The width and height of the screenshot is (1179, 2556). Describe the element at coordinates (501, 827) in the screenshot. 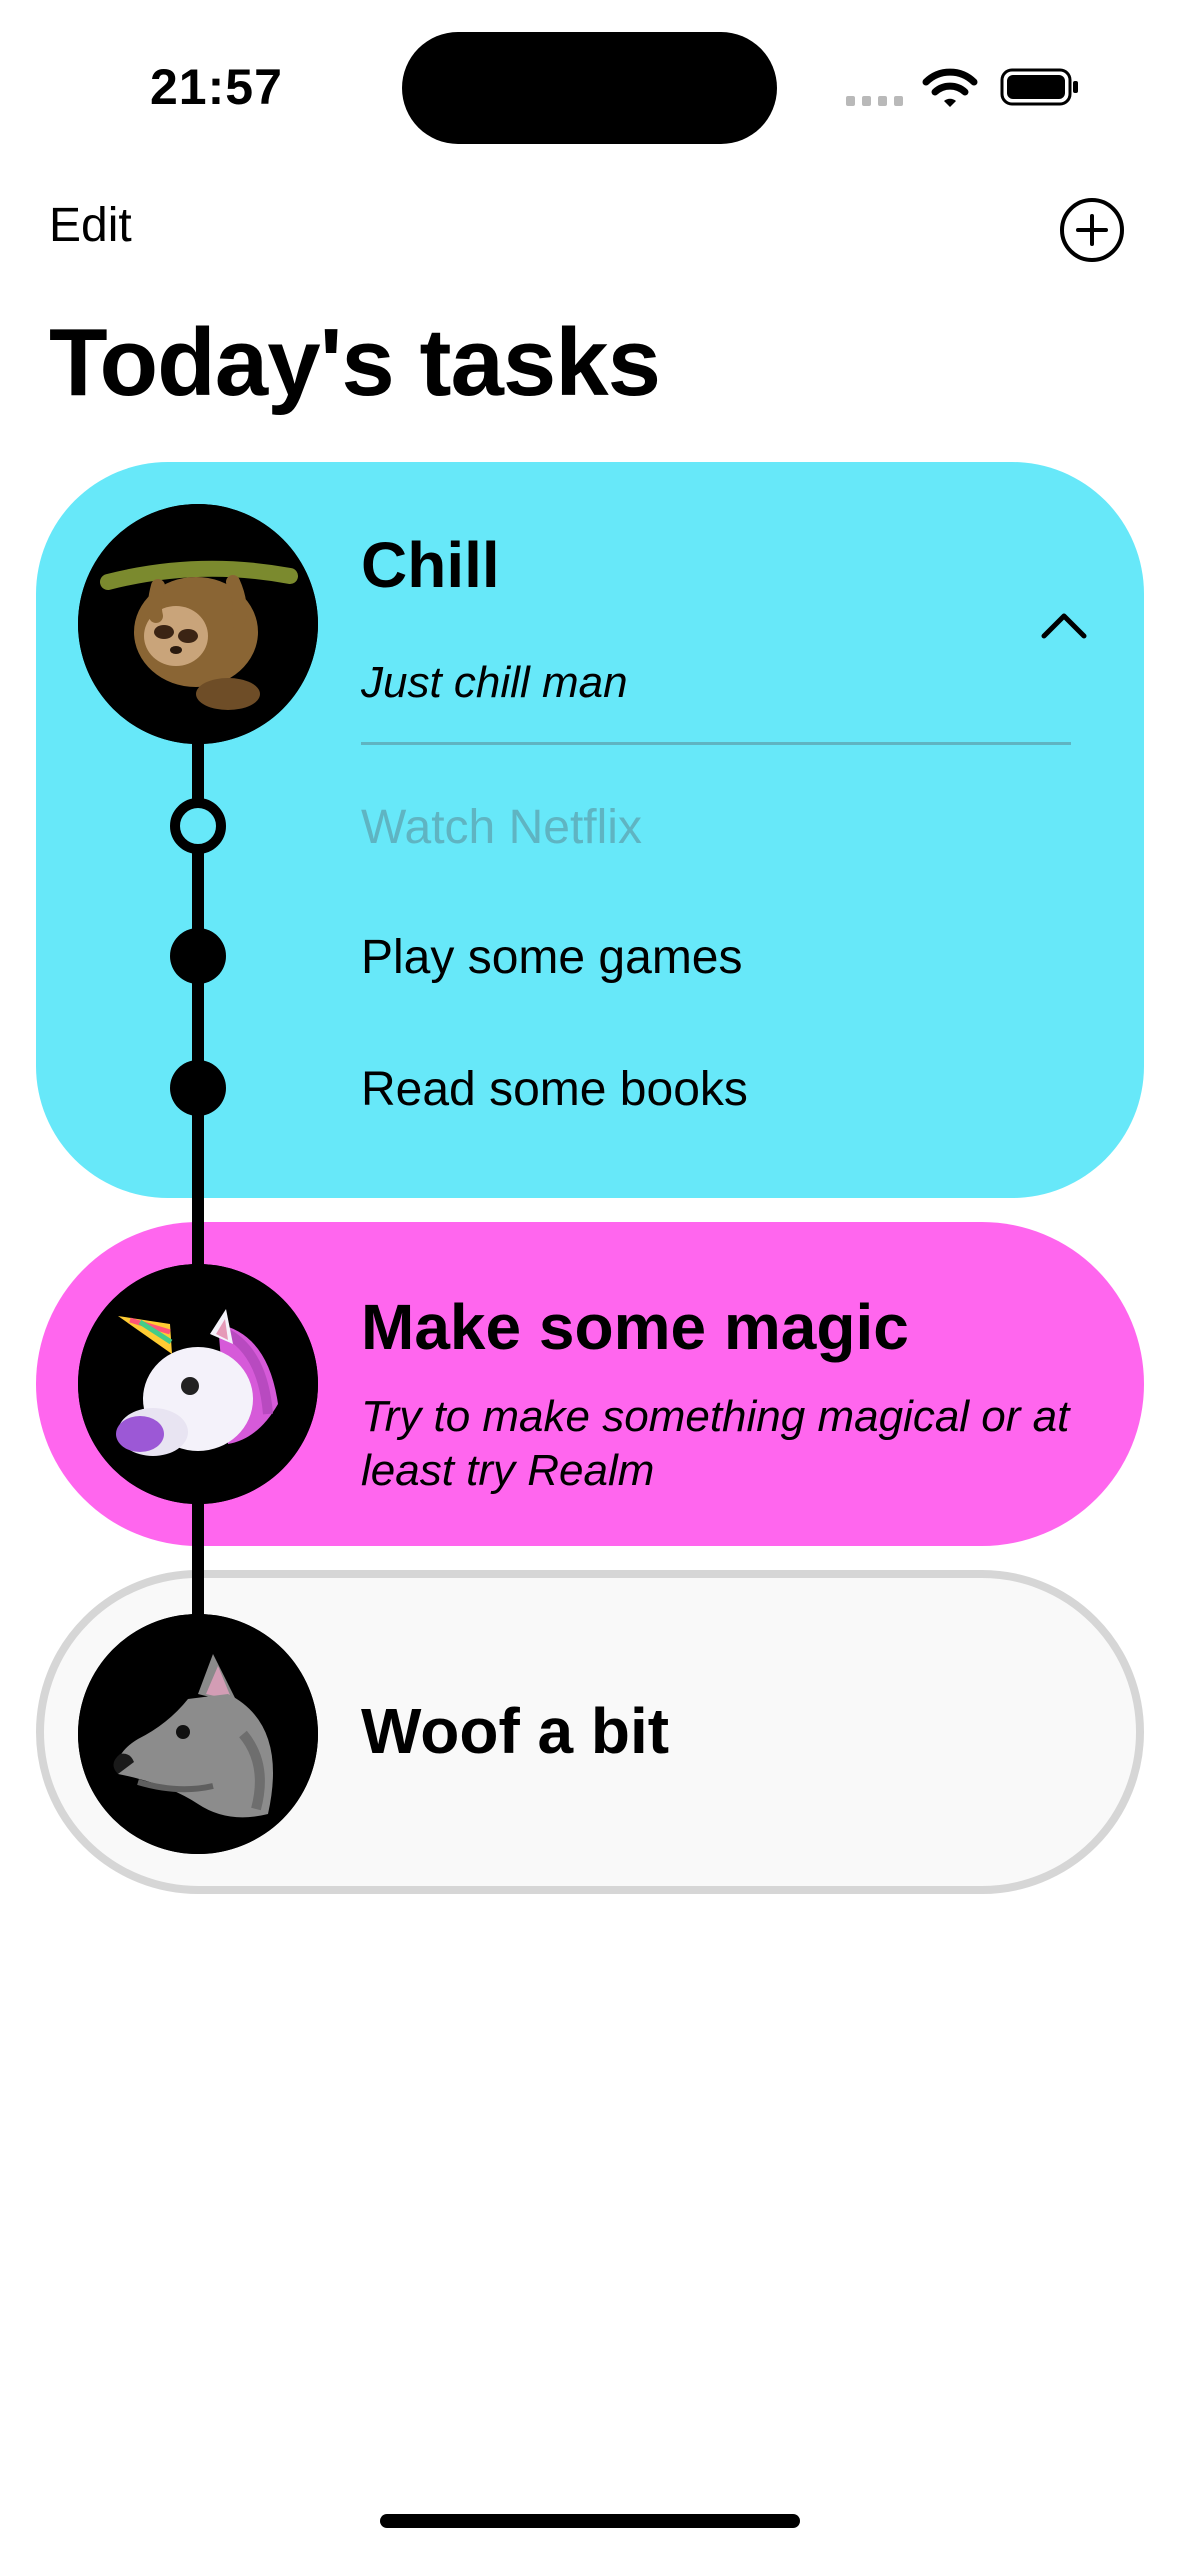

I see `subtask-item: Watch Netflix` at that location.